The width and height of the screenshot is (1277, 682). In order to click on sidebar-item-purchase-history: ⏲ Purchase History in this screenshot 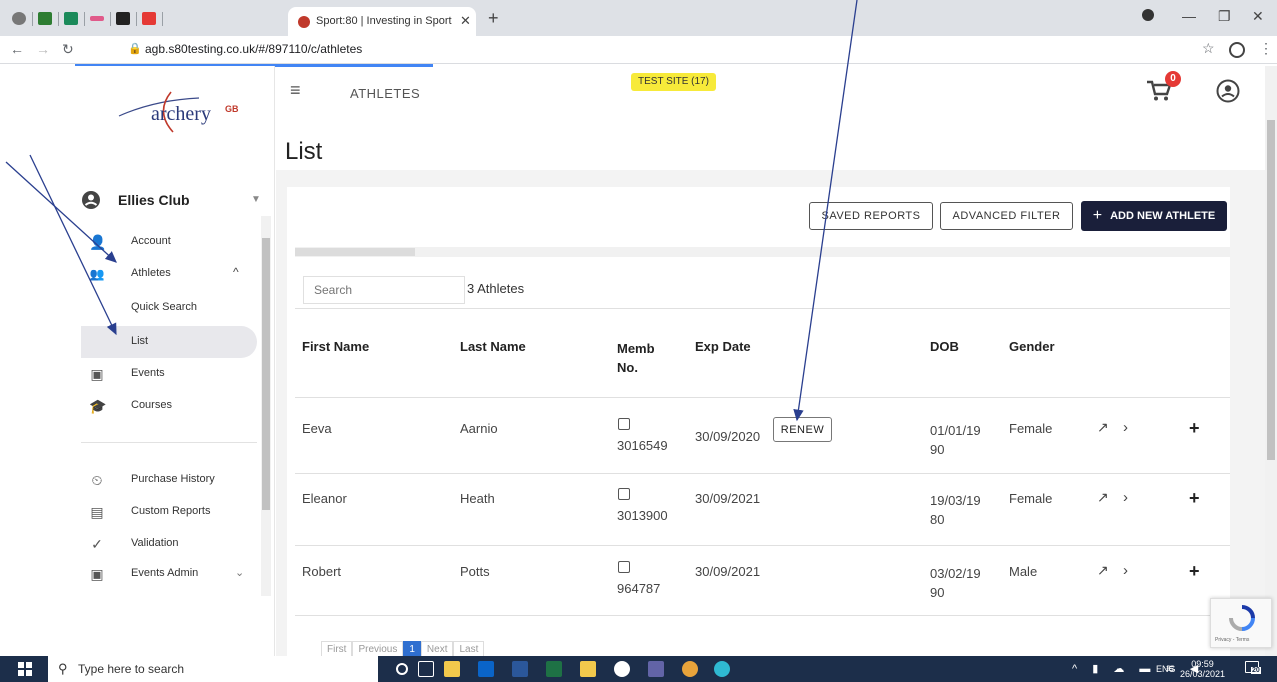, I will do `click(166, 480)`.